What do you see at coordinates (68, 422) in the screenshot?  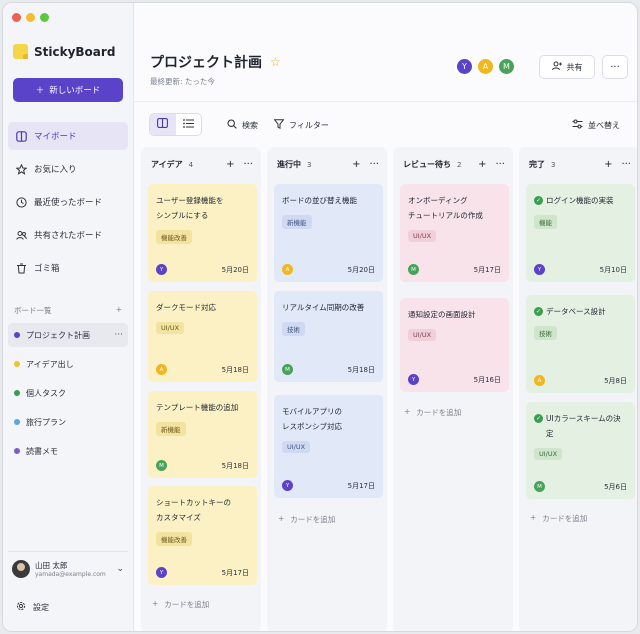 I see `sidebar-board-travel-plan: 旅行プラン` at bounding box center [68, 422].